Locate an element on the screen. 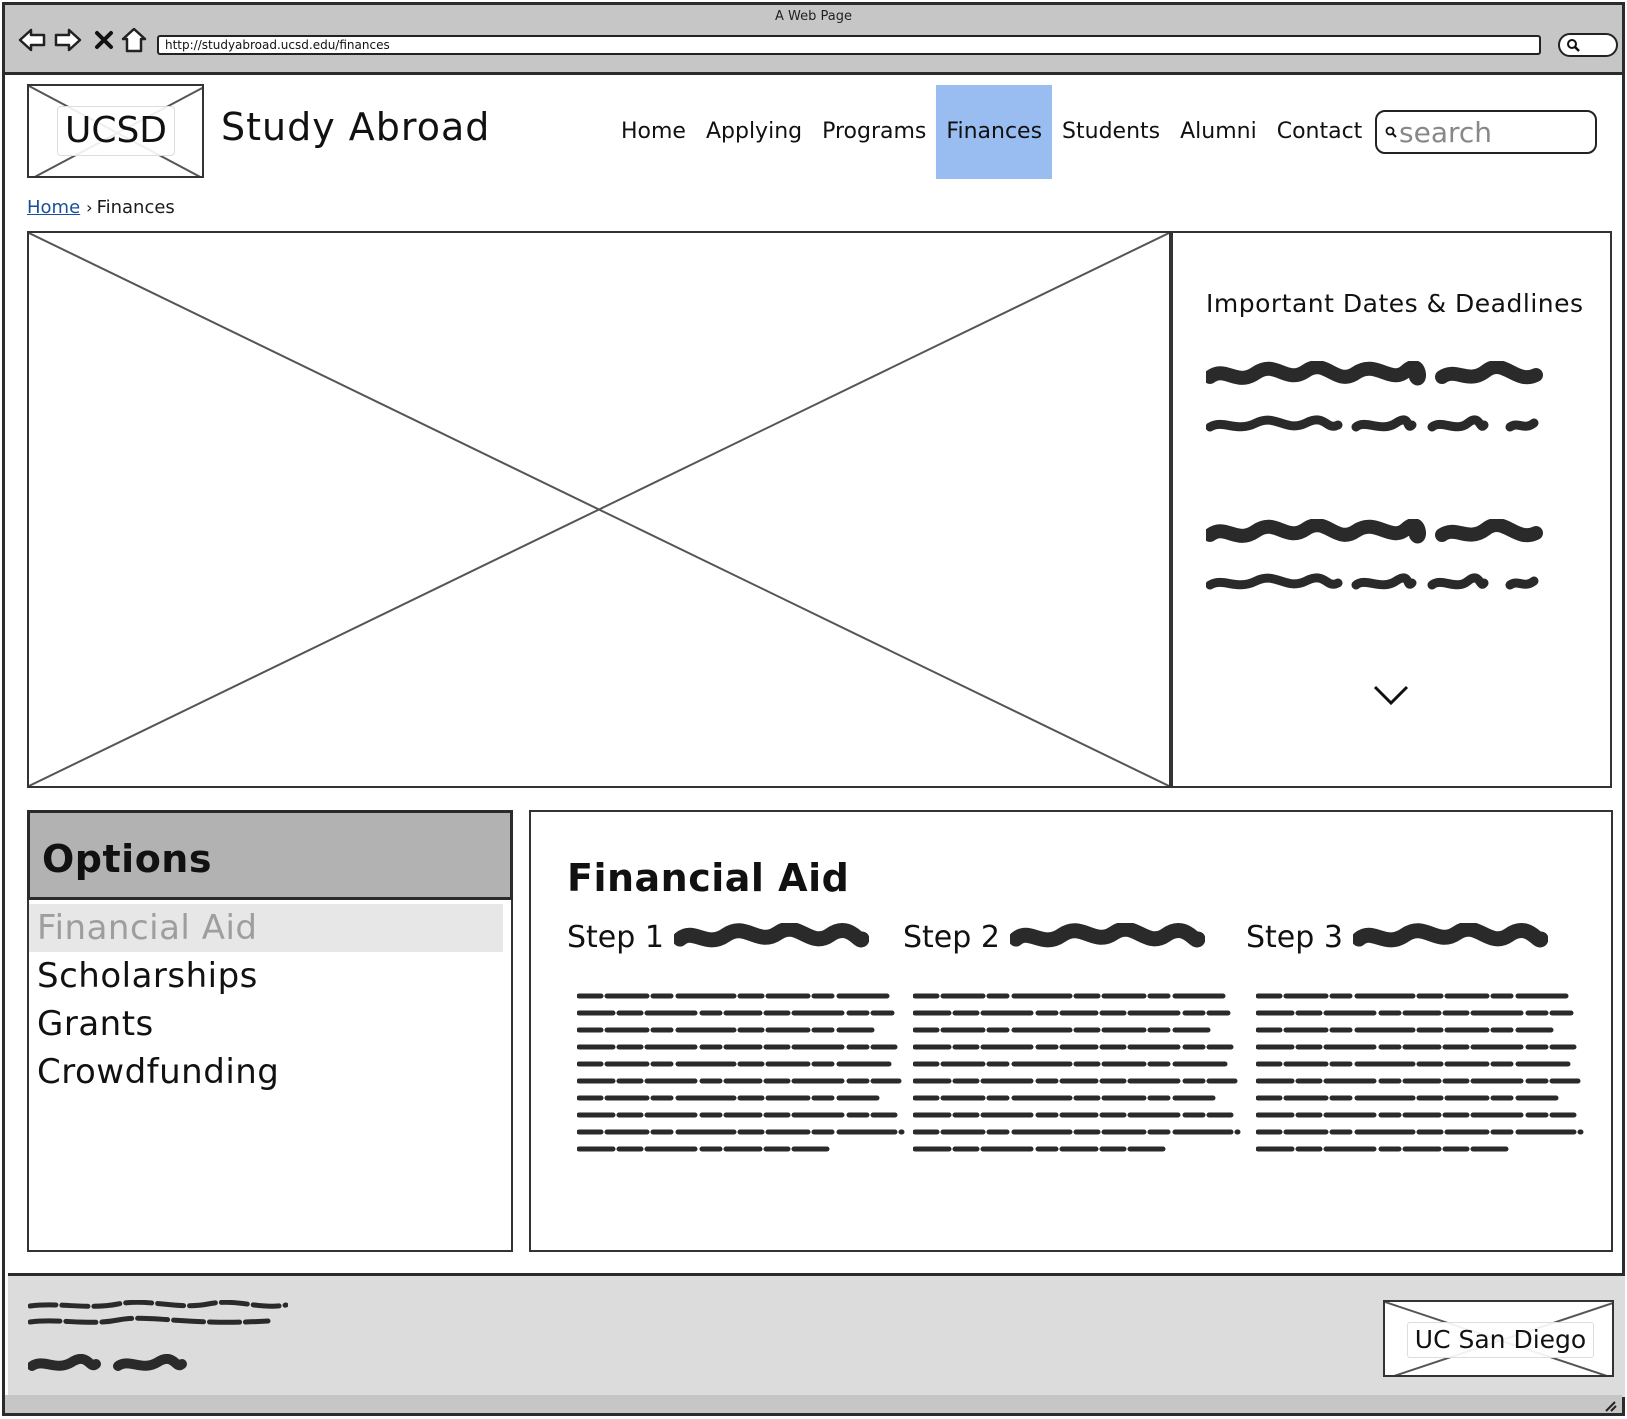 Image resolution: width=1627 pixels, height=1419 pixels. content-title: Financial Aid is located at coordinates (708, 878).